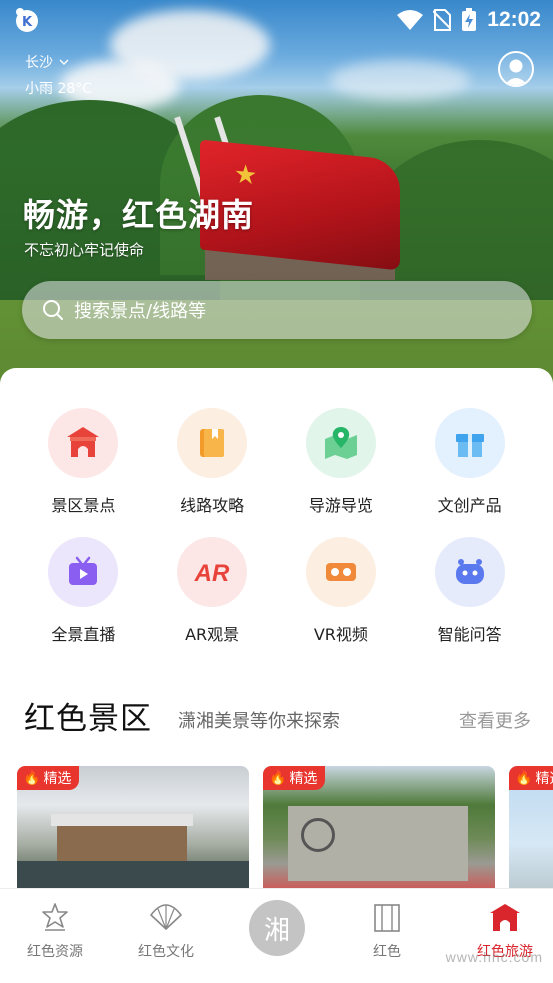  Describe the element at coordinates (59, 89) in the screenshot. I see `weather-condition: 小雨 28°C` at that location.